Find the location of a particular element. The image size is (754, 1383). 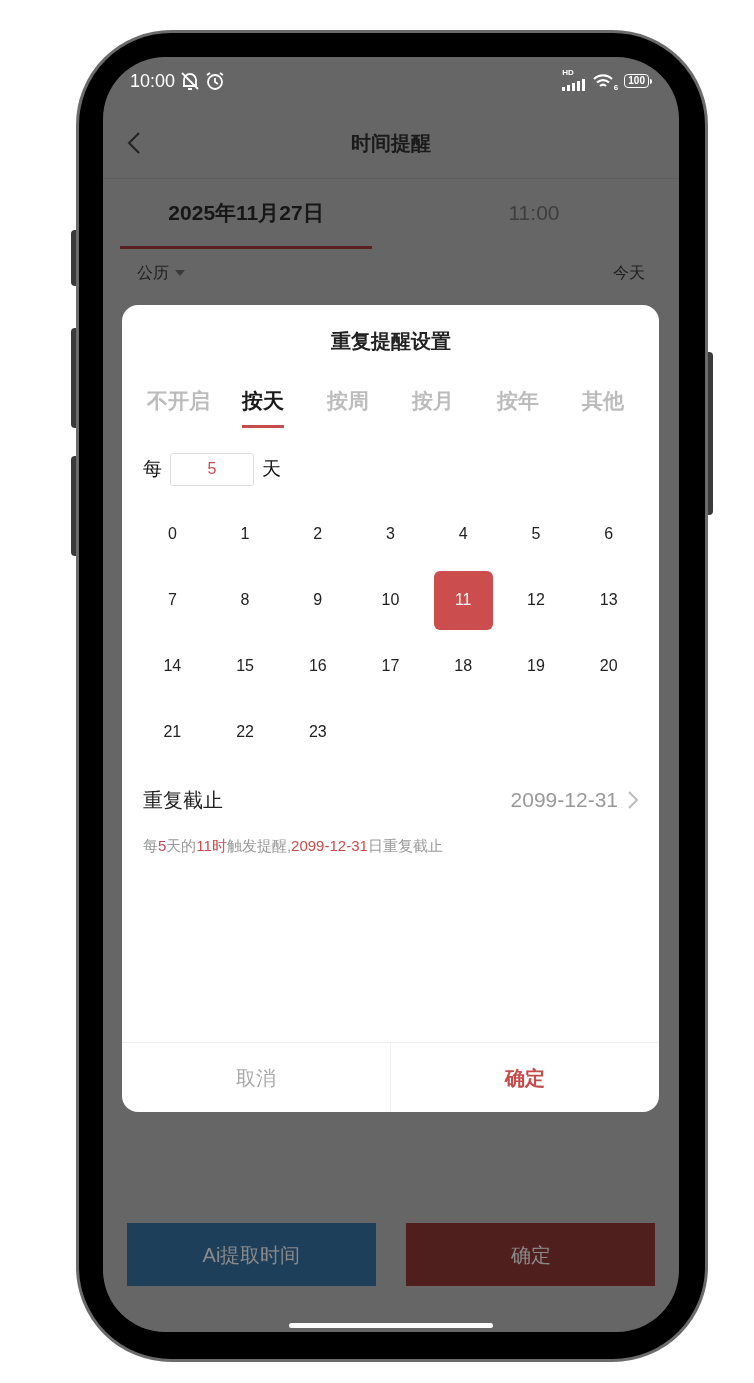

hour-option: 9 is located at coordinates (318, 600).